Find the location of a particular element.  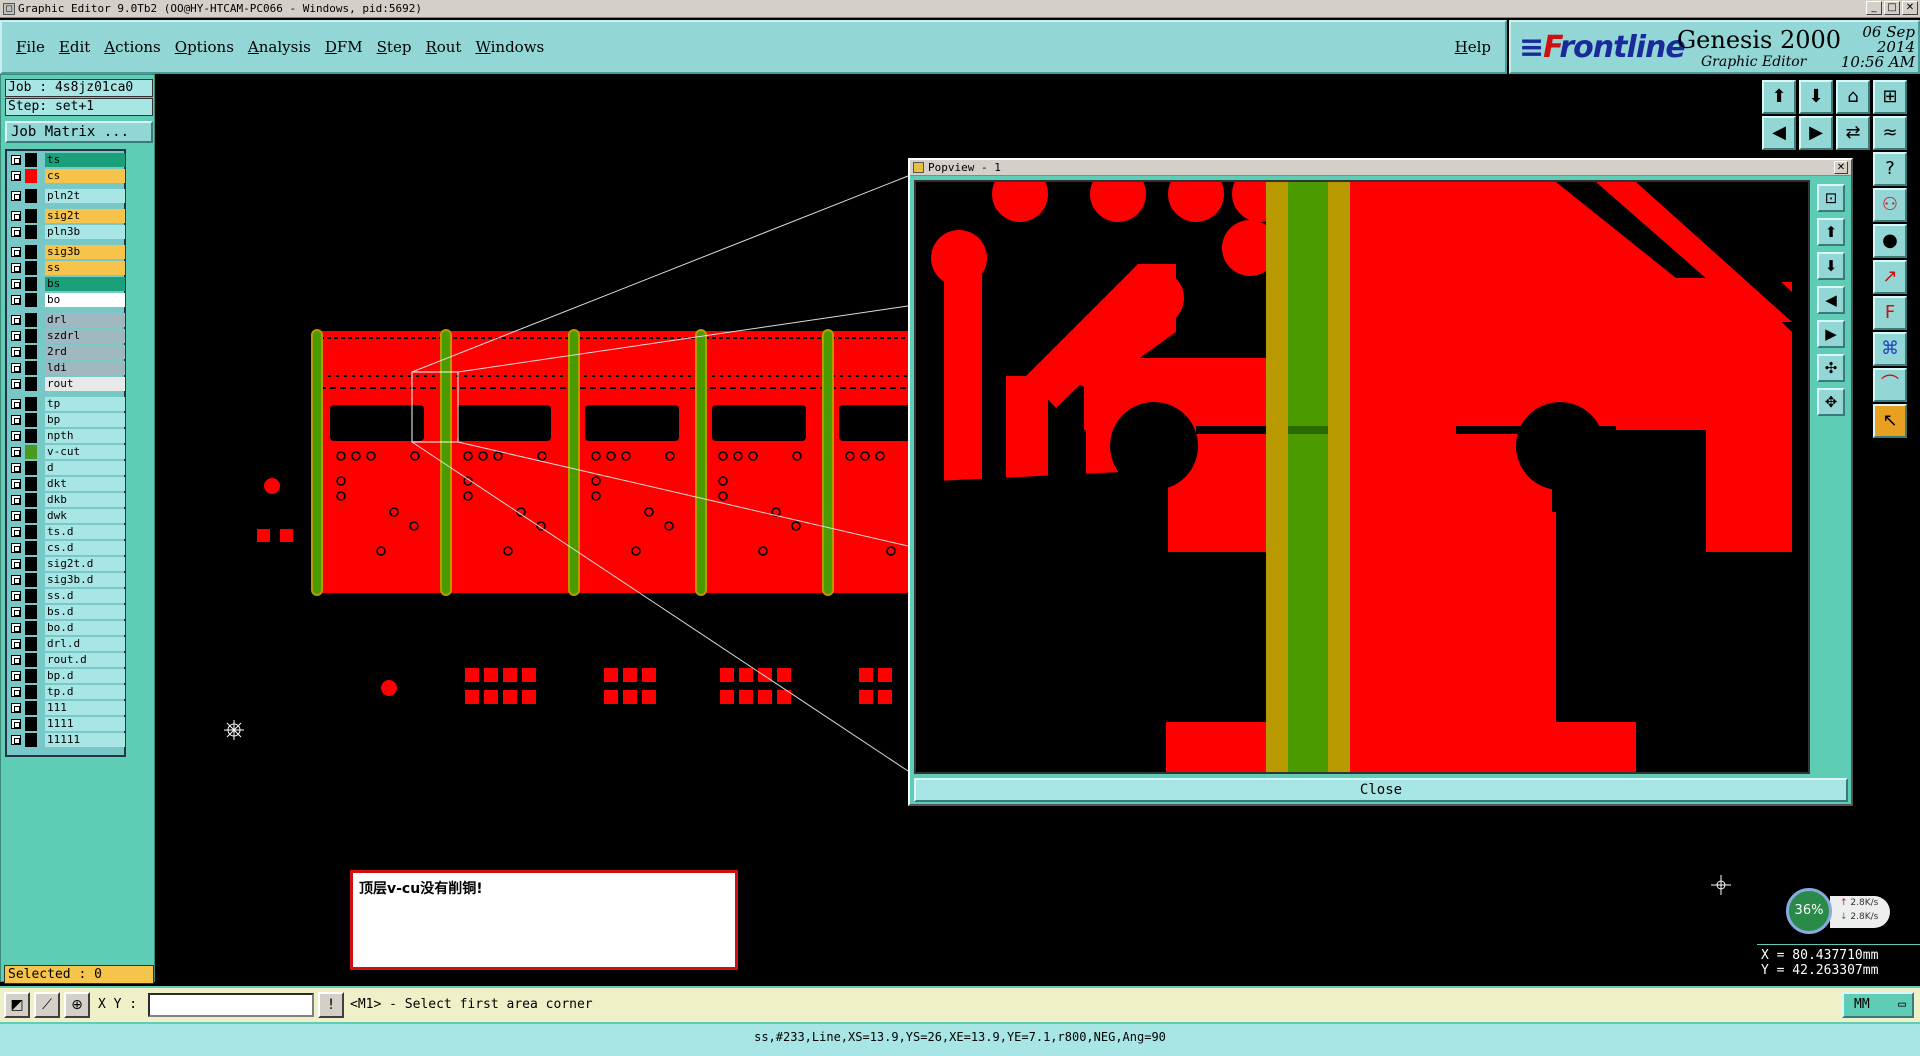

tool-pad-icon: ⚇ is located at coordinates (1890, 205).